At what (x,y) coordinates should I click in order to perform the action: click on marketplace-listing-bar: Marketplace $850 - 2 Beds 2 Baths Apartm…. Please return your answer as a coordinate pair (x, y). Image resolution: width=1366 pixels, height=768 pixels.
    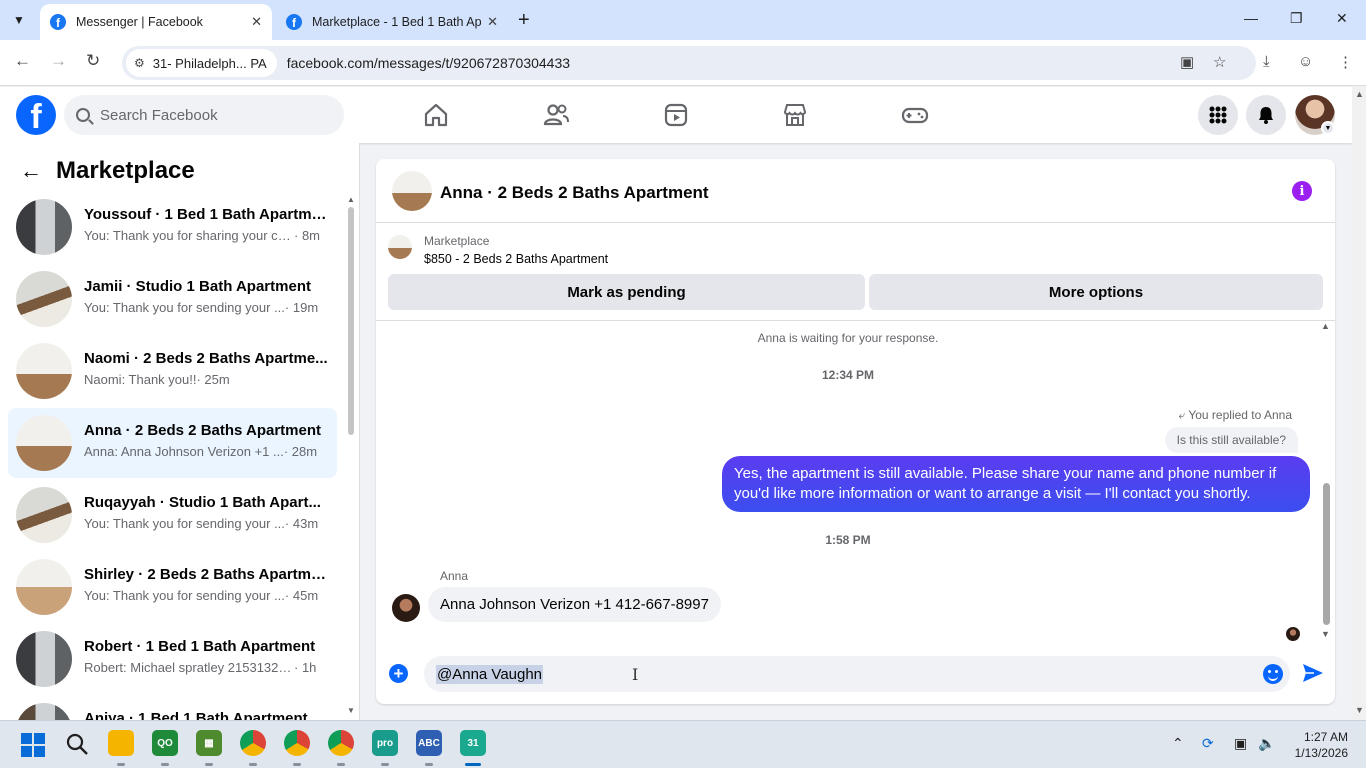
    Looking at the image, I should click on (855, 272).